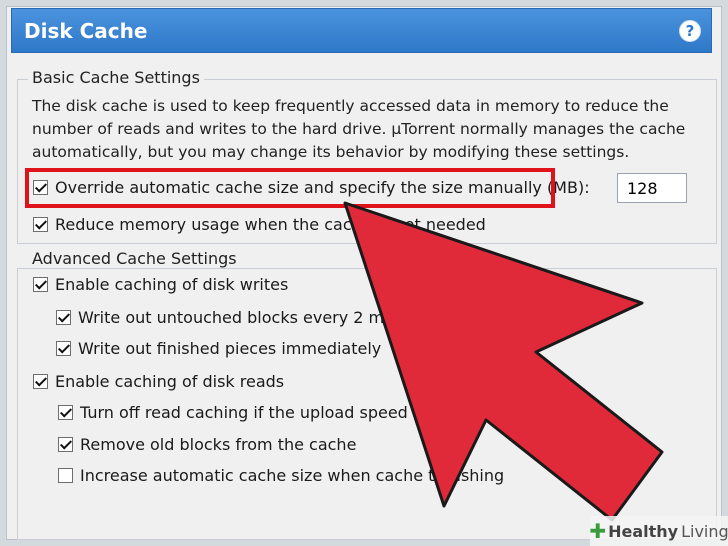  I want to click on healthy-living-watermark: ✚ Healthy Living, so click(658, 531).